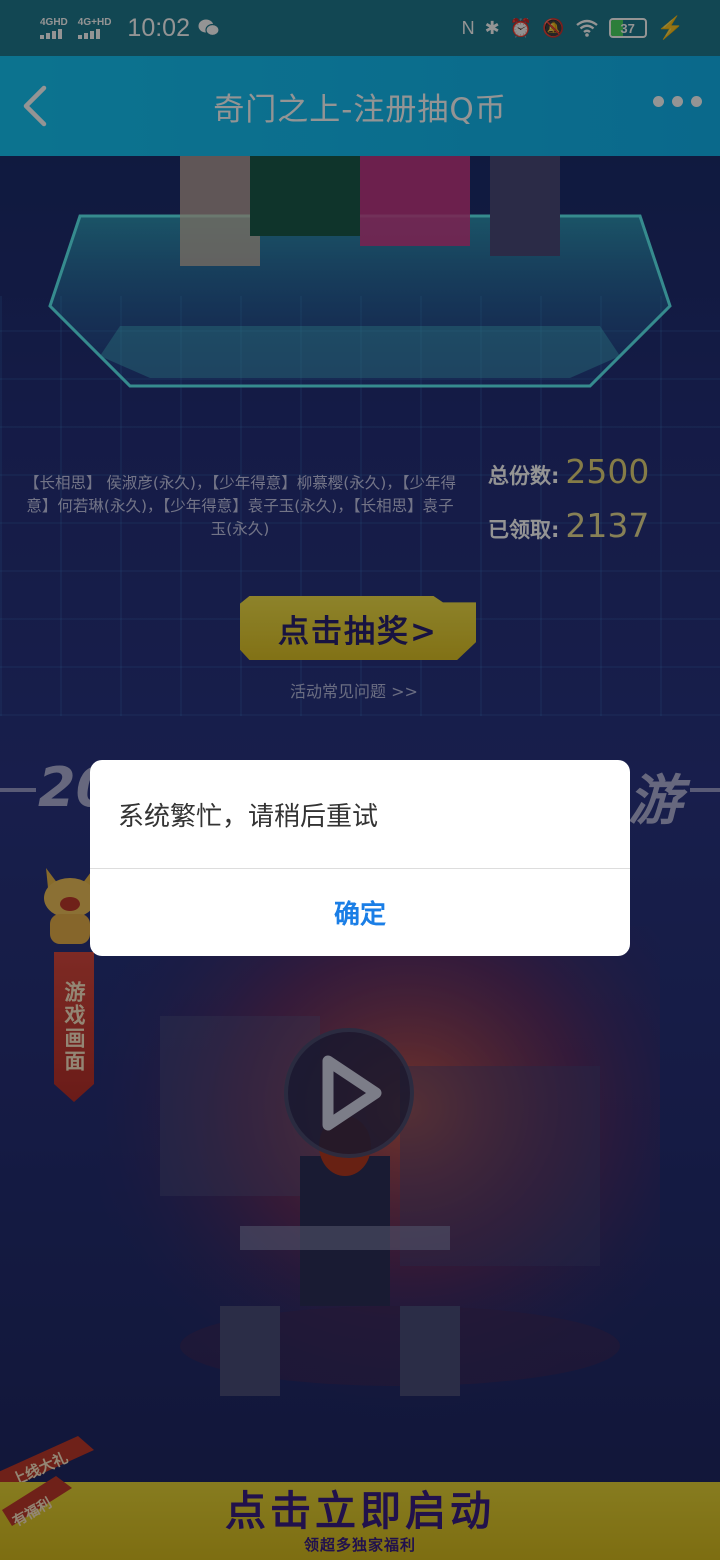 This screenshot has width=720, height=1560. I want to click on dialog-ok-button: 确定, so click(360, 912).